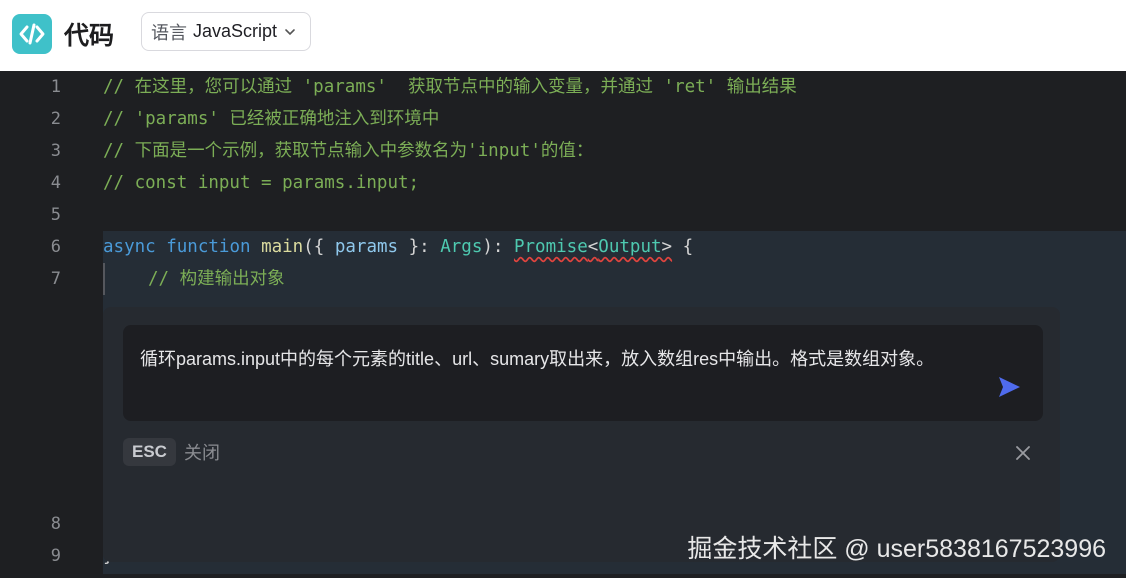 This screenshot has width=1126, height=578. What do you see at coordinates (55, 247) in the screenshot?
I see `line-number: 6` at bounding box center [55, 247].